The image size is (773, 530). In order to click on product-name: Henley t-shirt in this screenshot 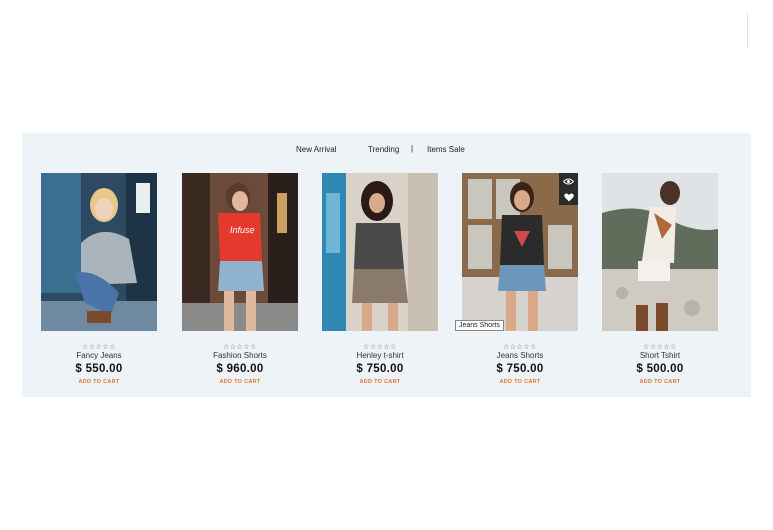, I will do `click(380, 355)`.